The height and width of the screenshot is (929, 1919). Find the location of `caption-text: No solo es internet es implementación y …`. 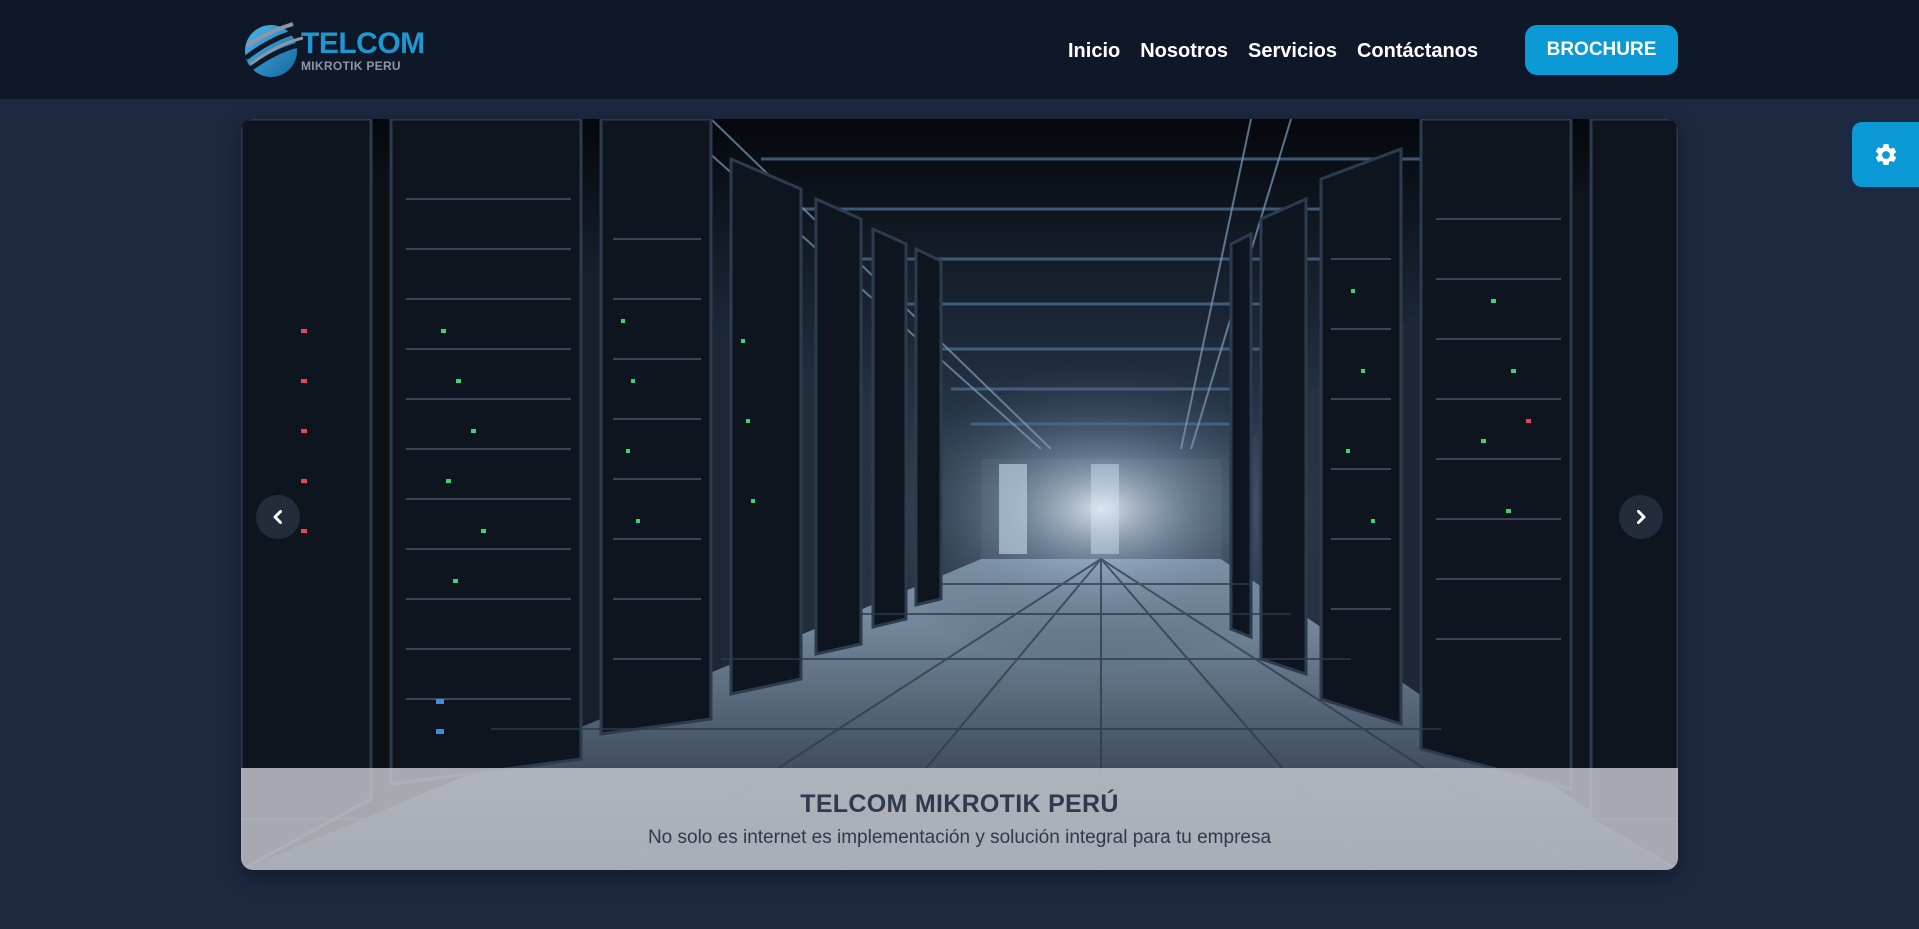

caption-text: No solo es internet es implementación y … is located at coordinates (959, 837).